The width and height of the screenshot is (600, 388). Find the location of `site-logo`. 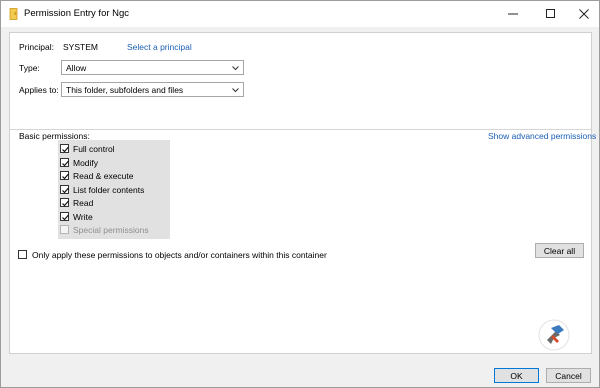

site-logo is located at coordinates (554, 335).